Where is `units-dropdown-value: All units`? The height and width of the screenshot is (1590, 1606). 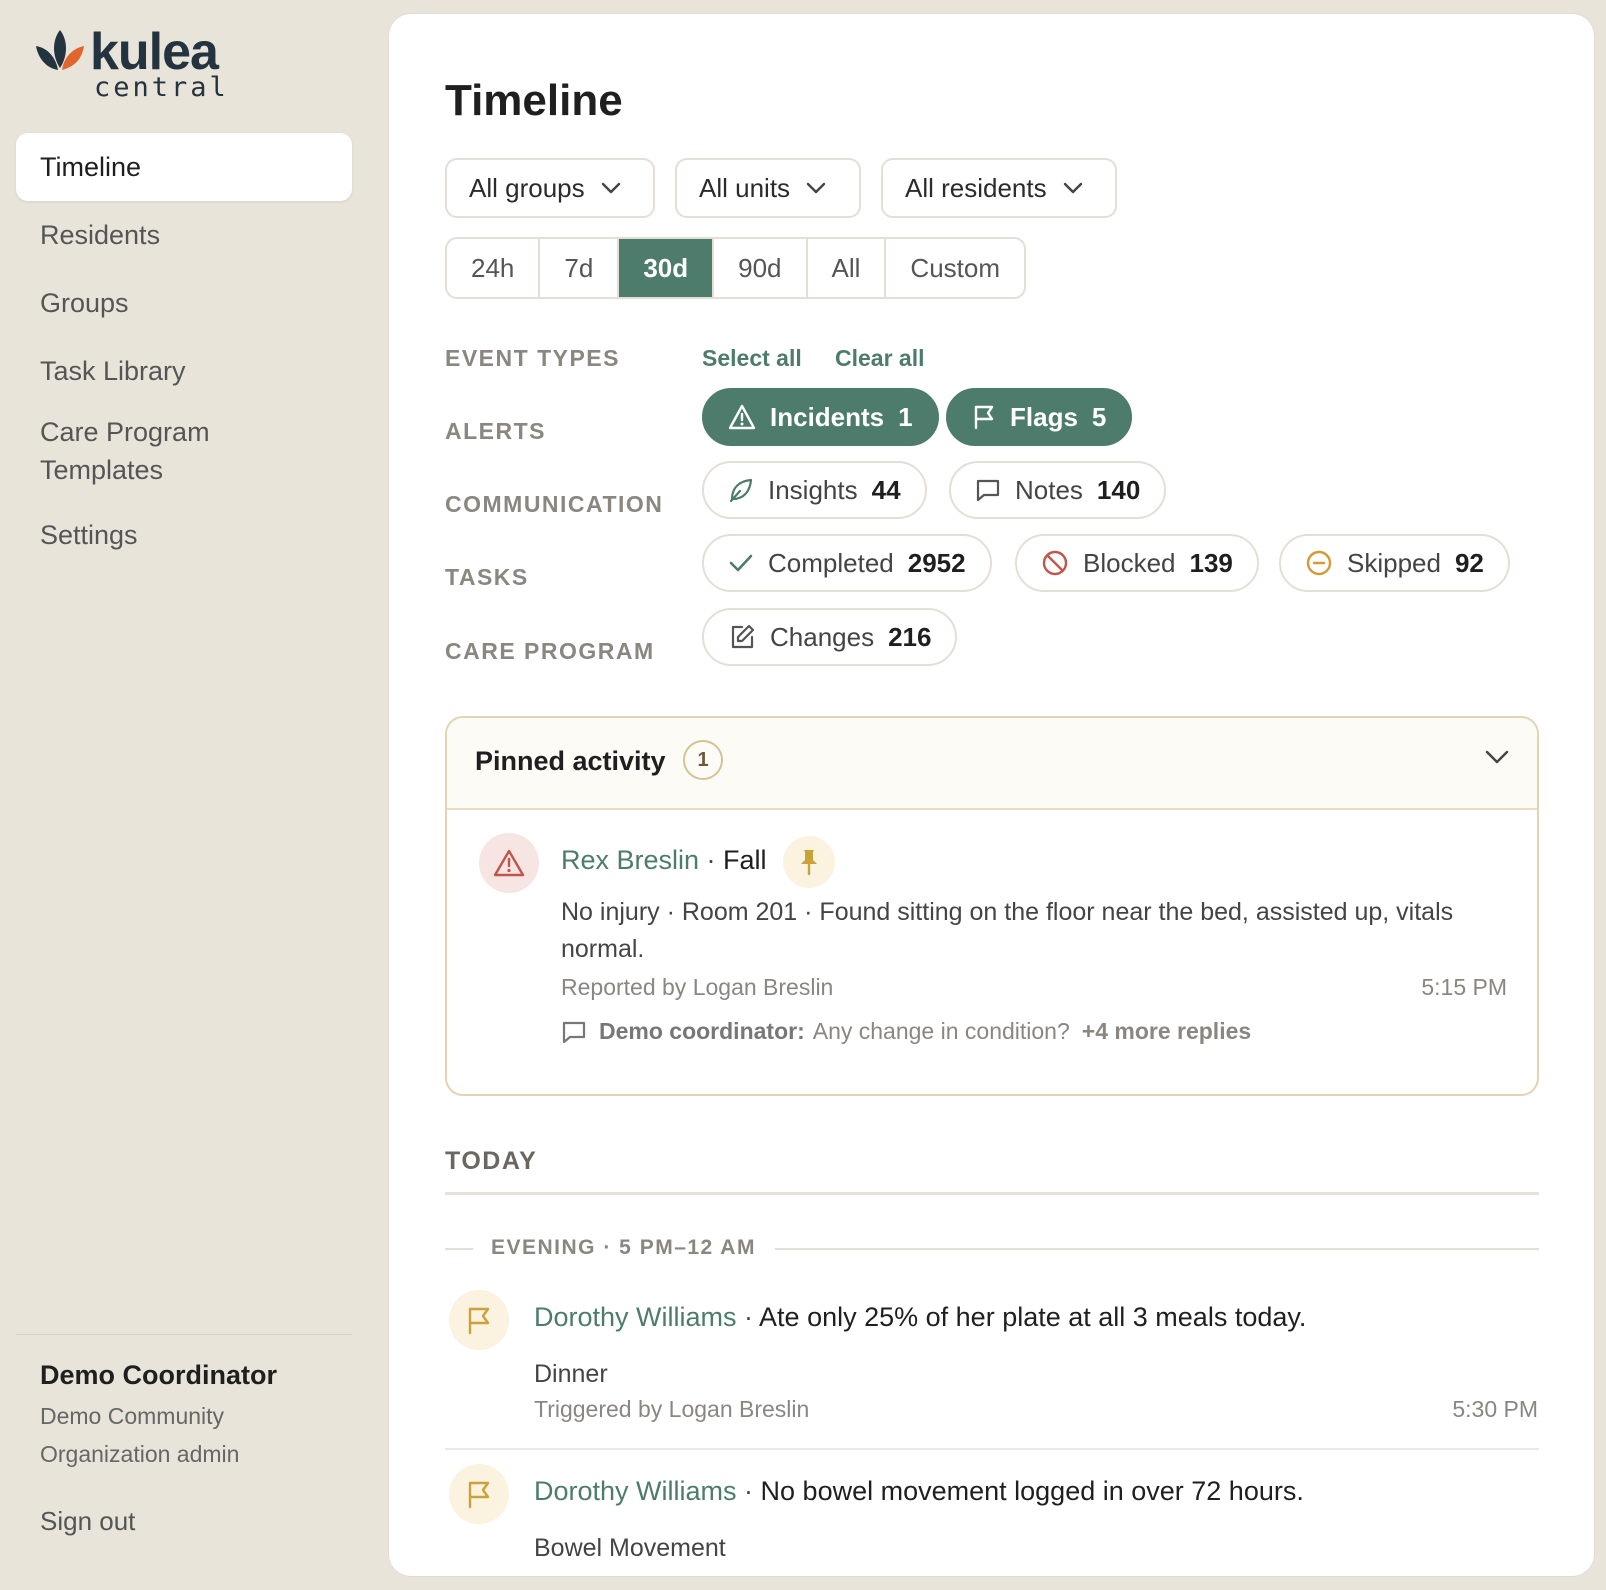
units-dropdown-value: All units is located at coordinates (745, 187).